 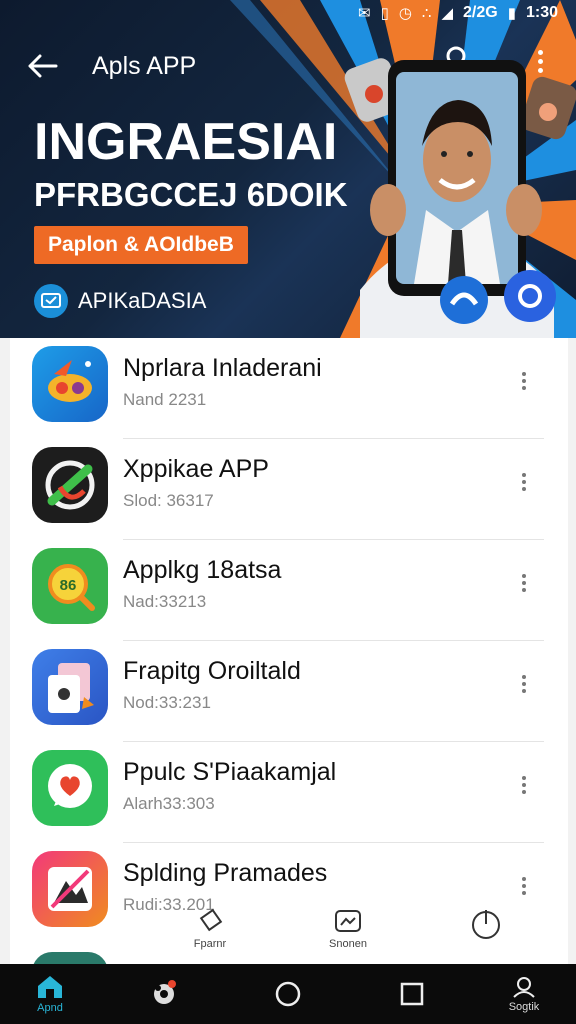 I want to click on vibrate-icon: ▯, so click(x=384, y=13).